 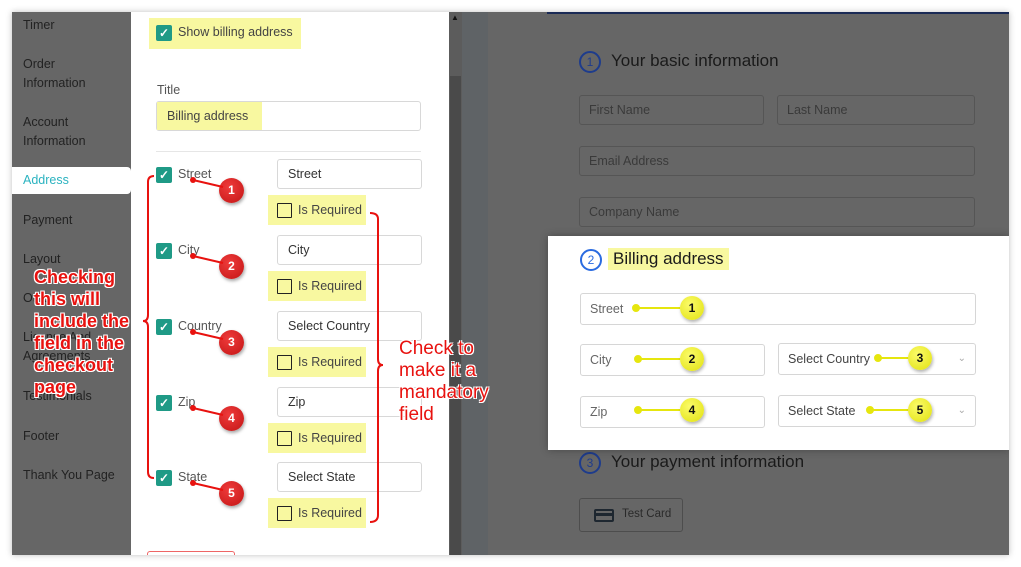 What do you see at coordinates (590, 463) in the screenshot?
I see `step-3-number: 3` at bounding box center [590, 463].